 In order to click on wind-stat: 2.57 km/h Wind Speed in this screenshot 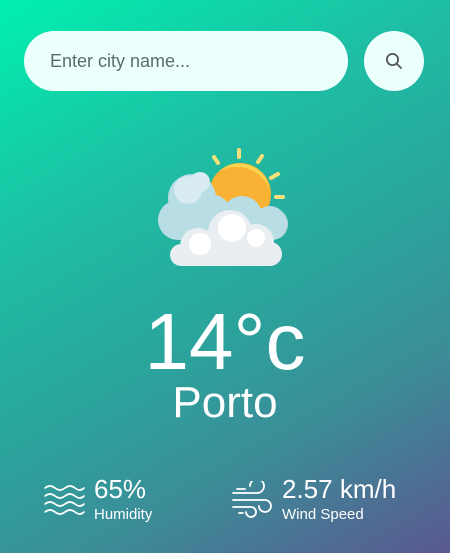, I will do `click(313, 499)`.